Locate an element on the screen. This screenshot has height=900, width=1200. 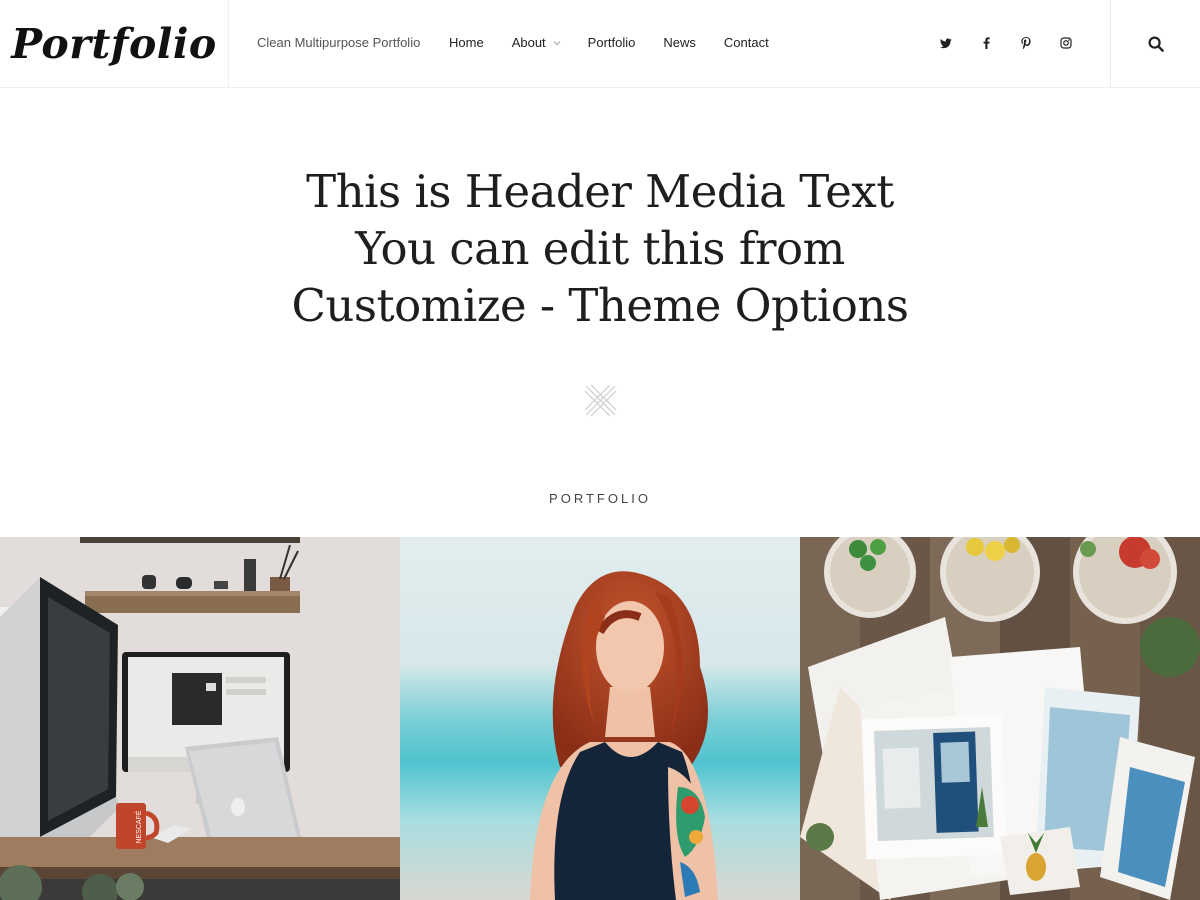
photos-flatlay is located at coordinates (1000, 718).